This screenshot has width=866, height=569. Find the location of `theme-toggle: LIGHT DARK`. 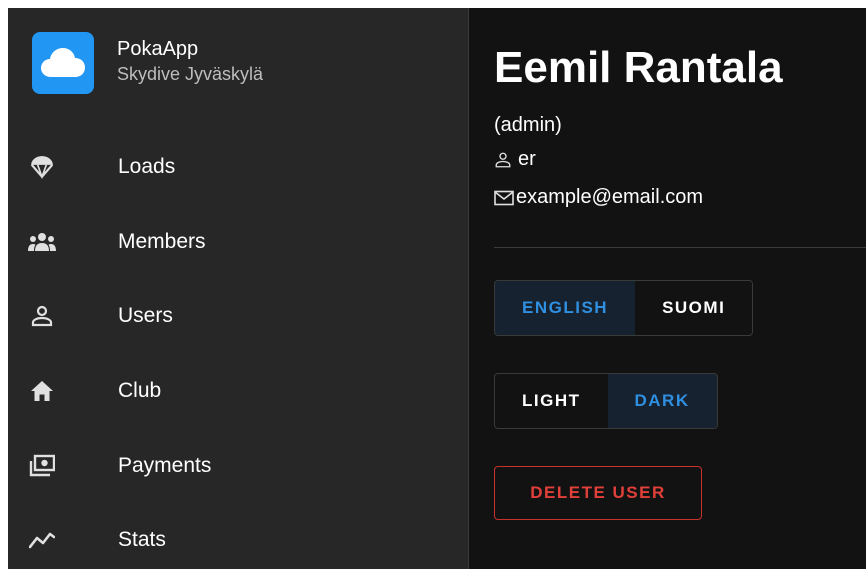

theme-toggle: LIGHT DARK is located at coordinates (606, 401).